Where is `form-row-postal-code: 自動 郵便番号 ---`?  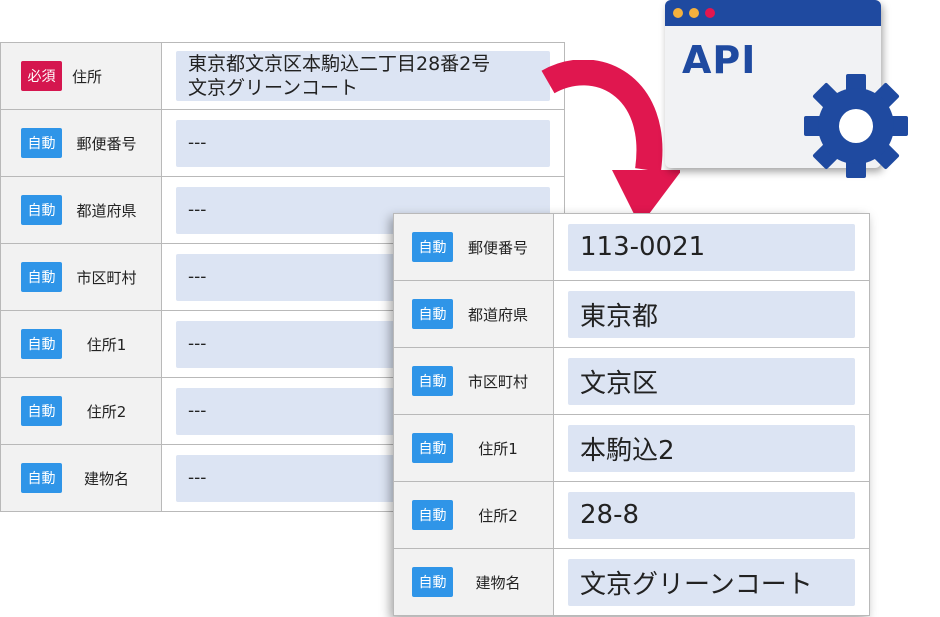 form-row-postal-code: 自動 郵便番号 --- is located at coordinates (282, 143).